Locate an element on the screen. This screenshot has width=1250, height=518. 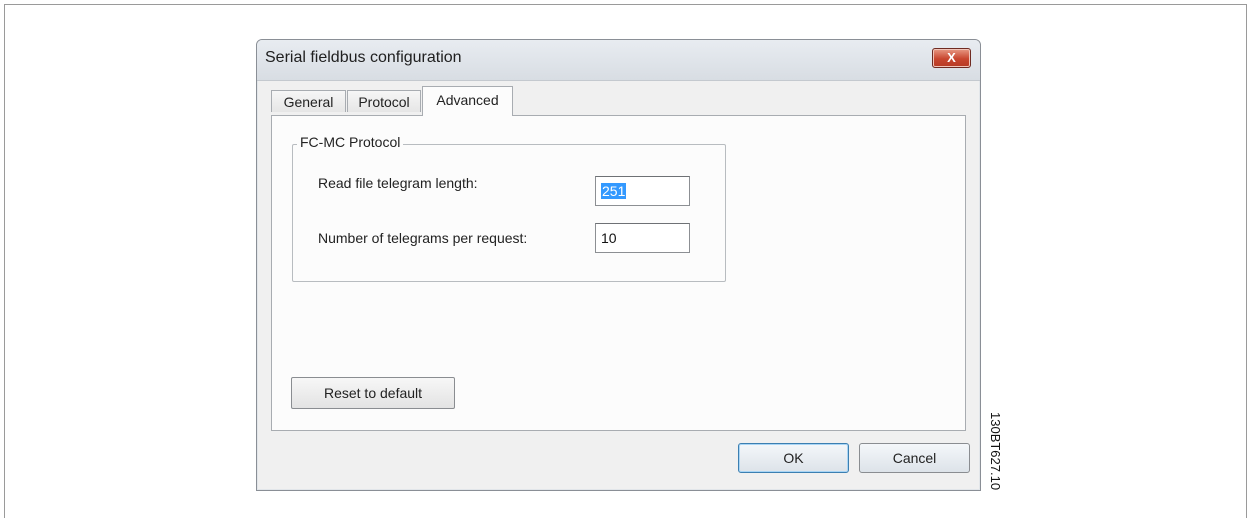
close-button: X is located at coordinates (951, 58).